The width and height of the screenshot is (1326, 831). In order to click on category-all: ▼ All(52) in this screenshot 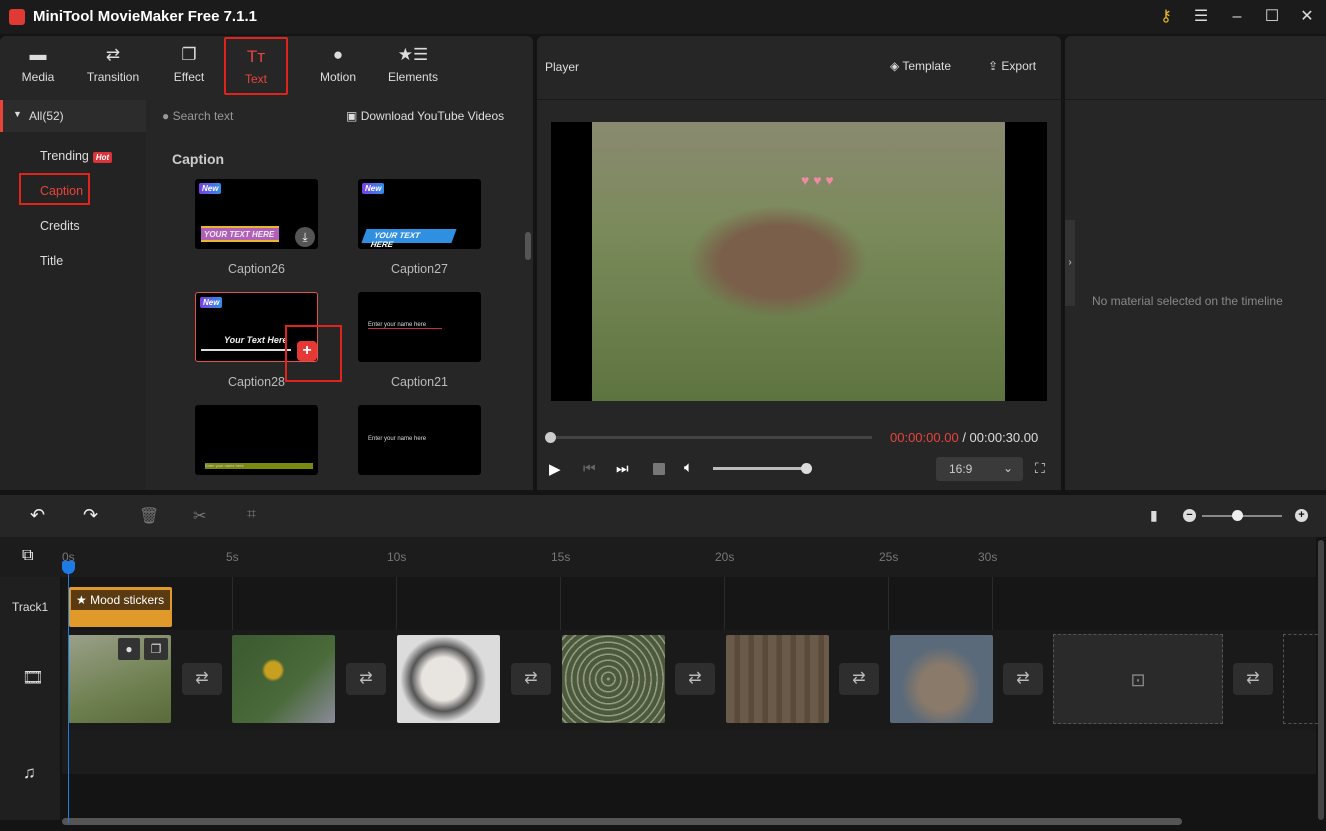, I will do `click(73, 116)`.